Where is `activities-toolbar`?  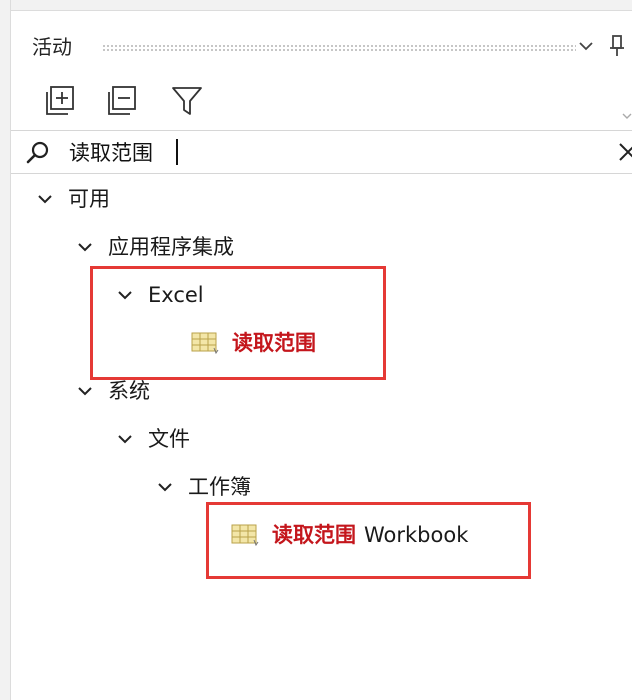
activities-toolbar is located at coordinates (330, 102).